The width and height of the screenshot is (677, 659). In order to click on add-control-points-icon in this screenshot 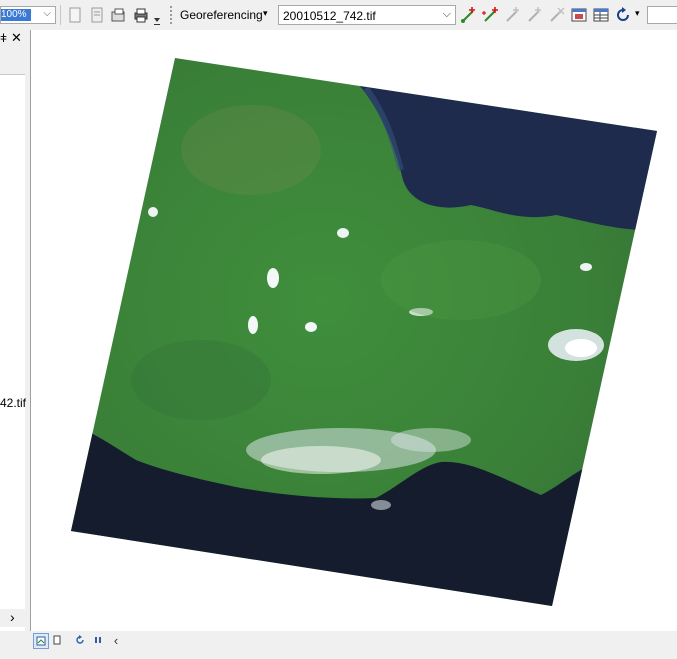, I will do `click(469, 15)`.